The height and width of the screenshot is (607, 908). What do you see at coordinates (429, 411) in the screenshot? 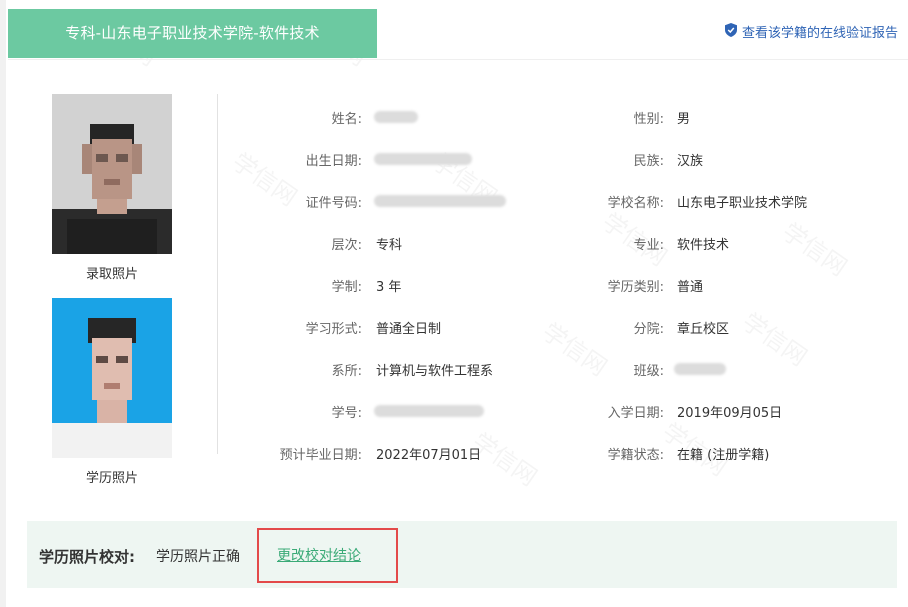
I see `student-number-value-redacted` at bounding box center [429, 411].